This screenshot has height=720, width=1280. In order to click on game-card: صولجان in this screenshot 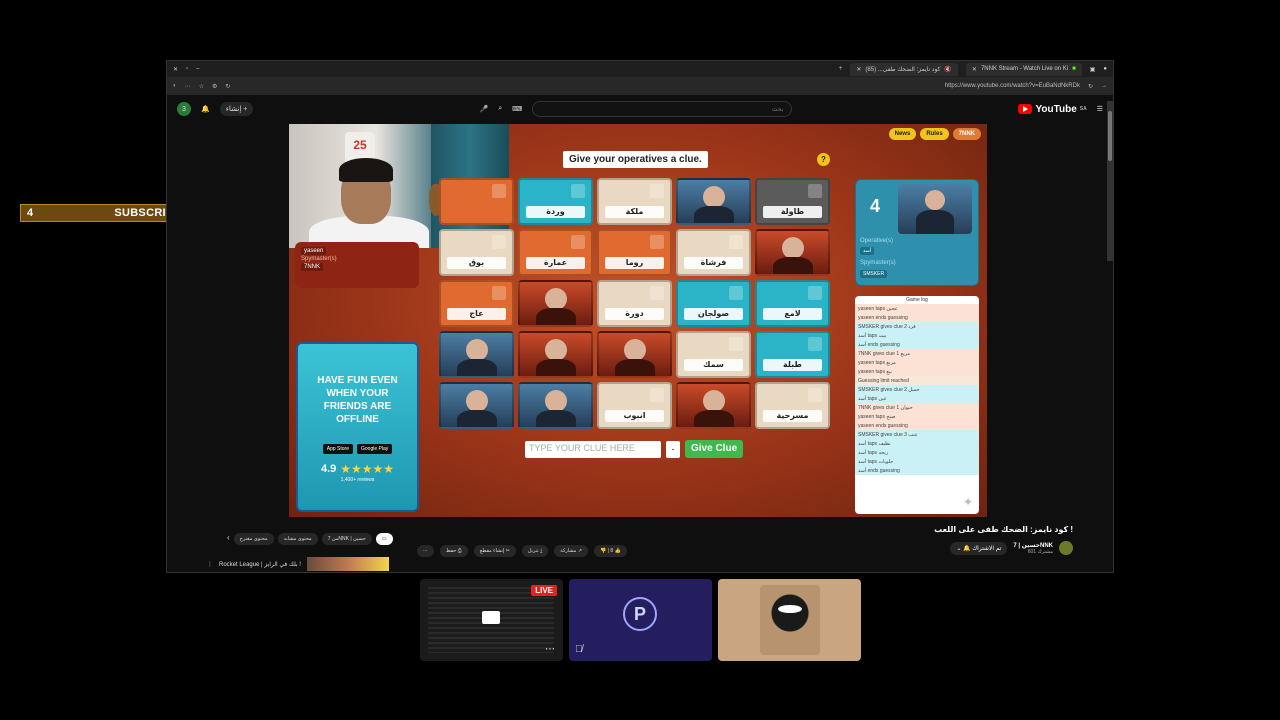, I will do `click(713, 303)`.